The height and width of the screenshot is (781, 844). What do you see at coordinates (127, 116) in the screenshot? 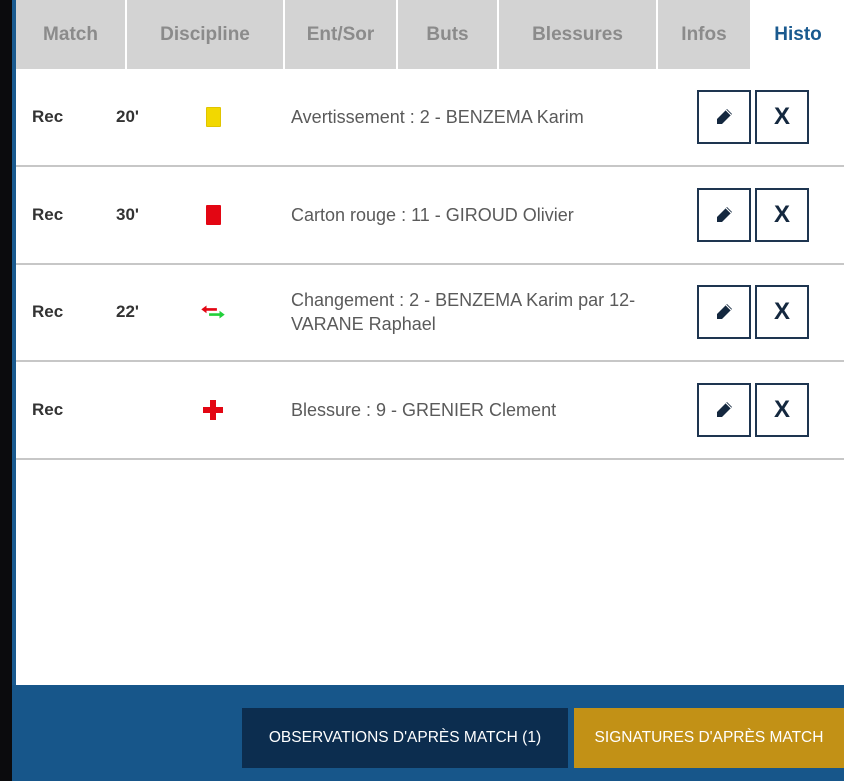
I see `event-minute: 20'` at bounding box center [127, 116].